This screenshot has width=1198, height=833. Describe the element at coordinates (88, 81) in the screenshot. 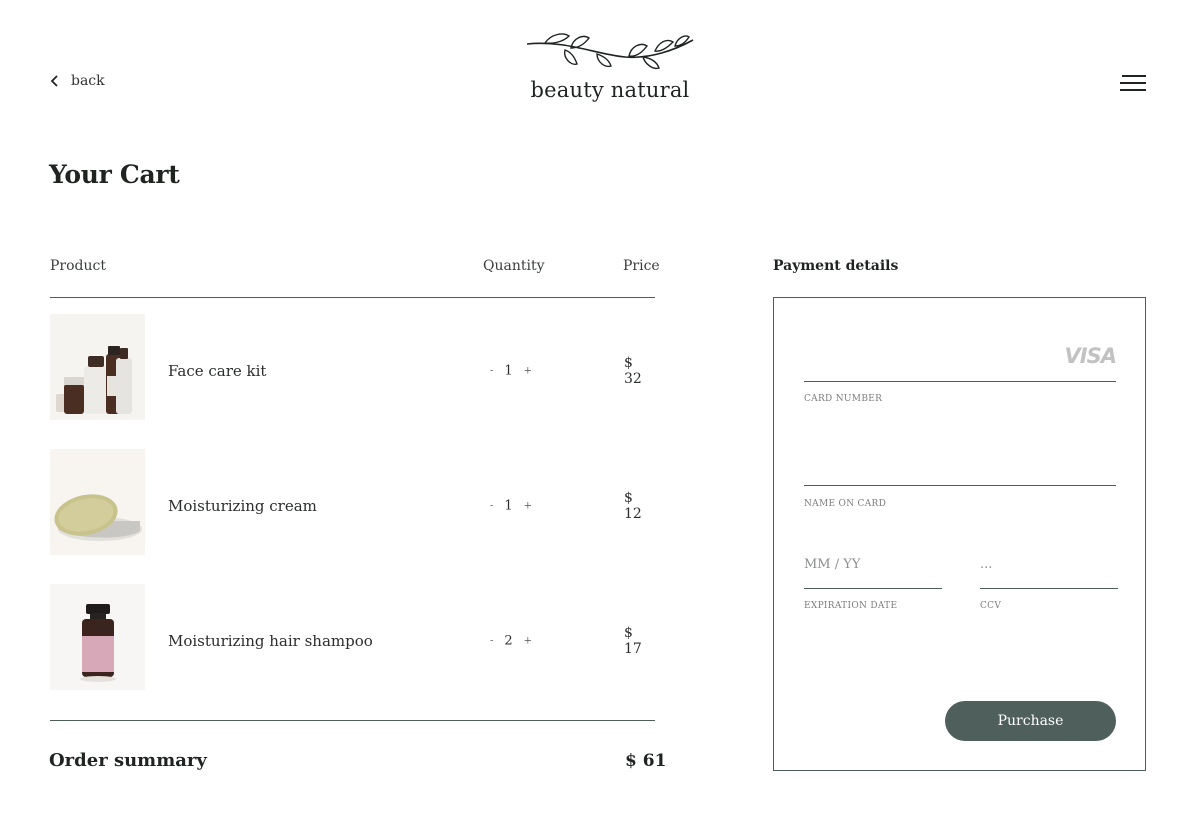

I see `back-label: back` at that location.